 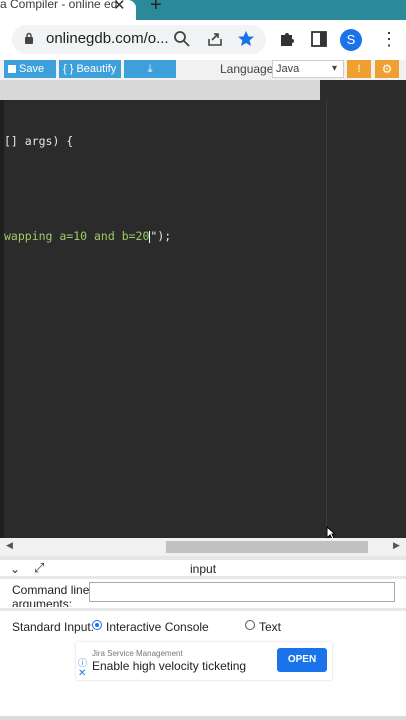 I want to click on save-button: Save, so click(x=30, y=69).